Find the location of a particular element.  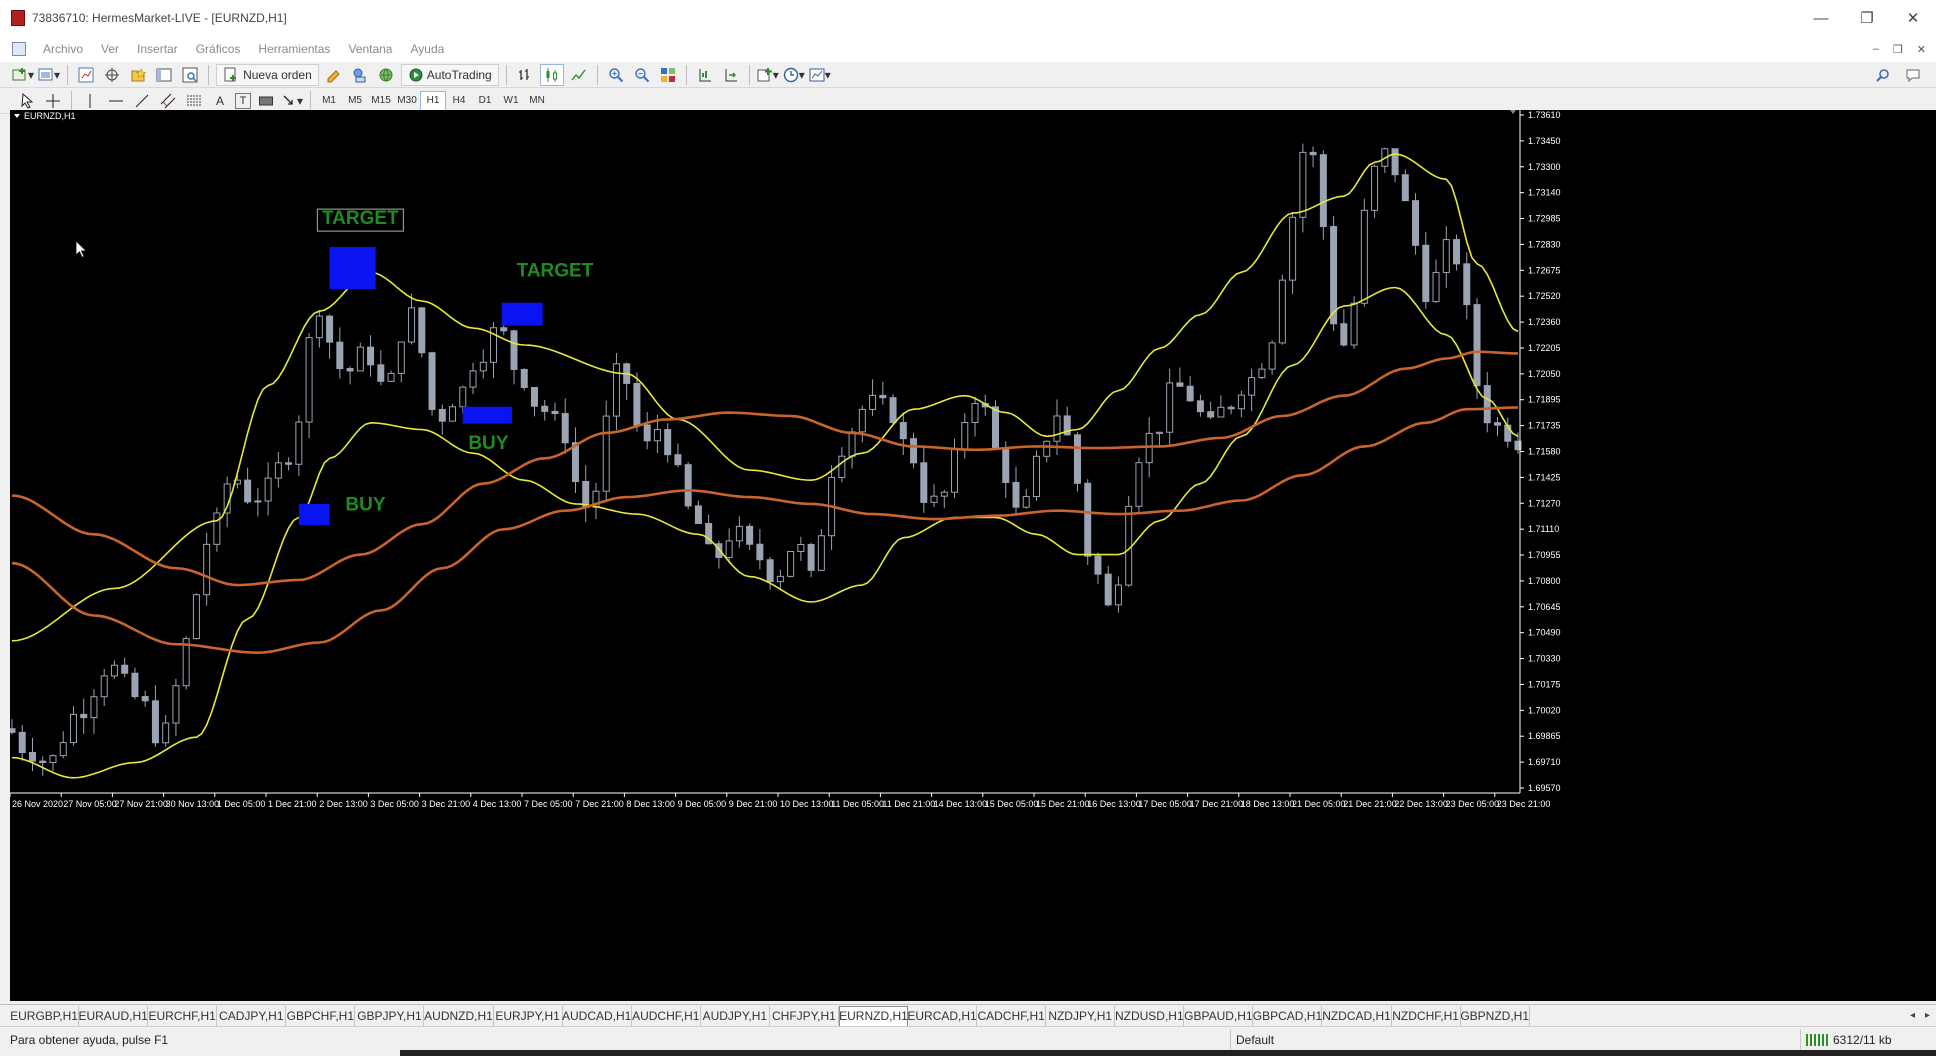

x-tick-label: 18 Dec 13:00 is located at coordinates (1268, 804).